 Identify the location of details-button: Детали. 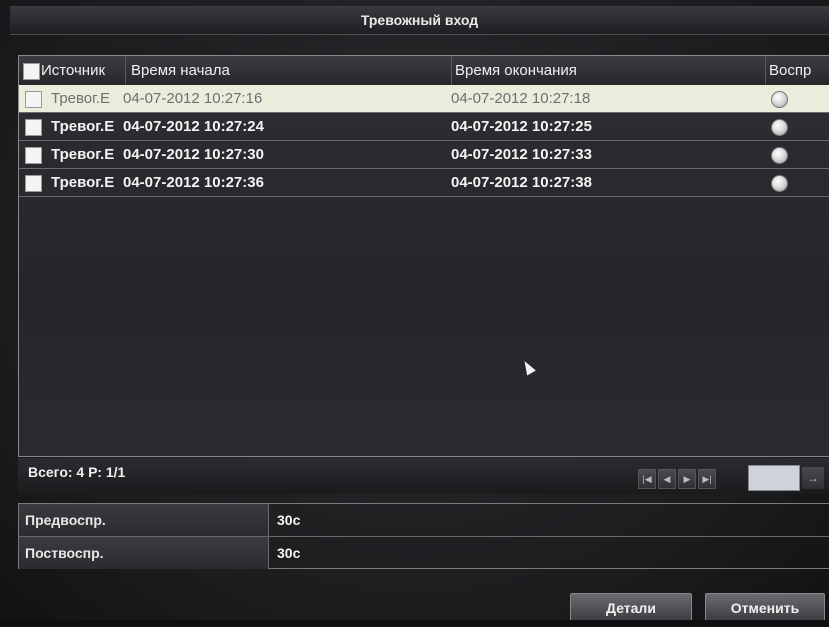
(631, 608).